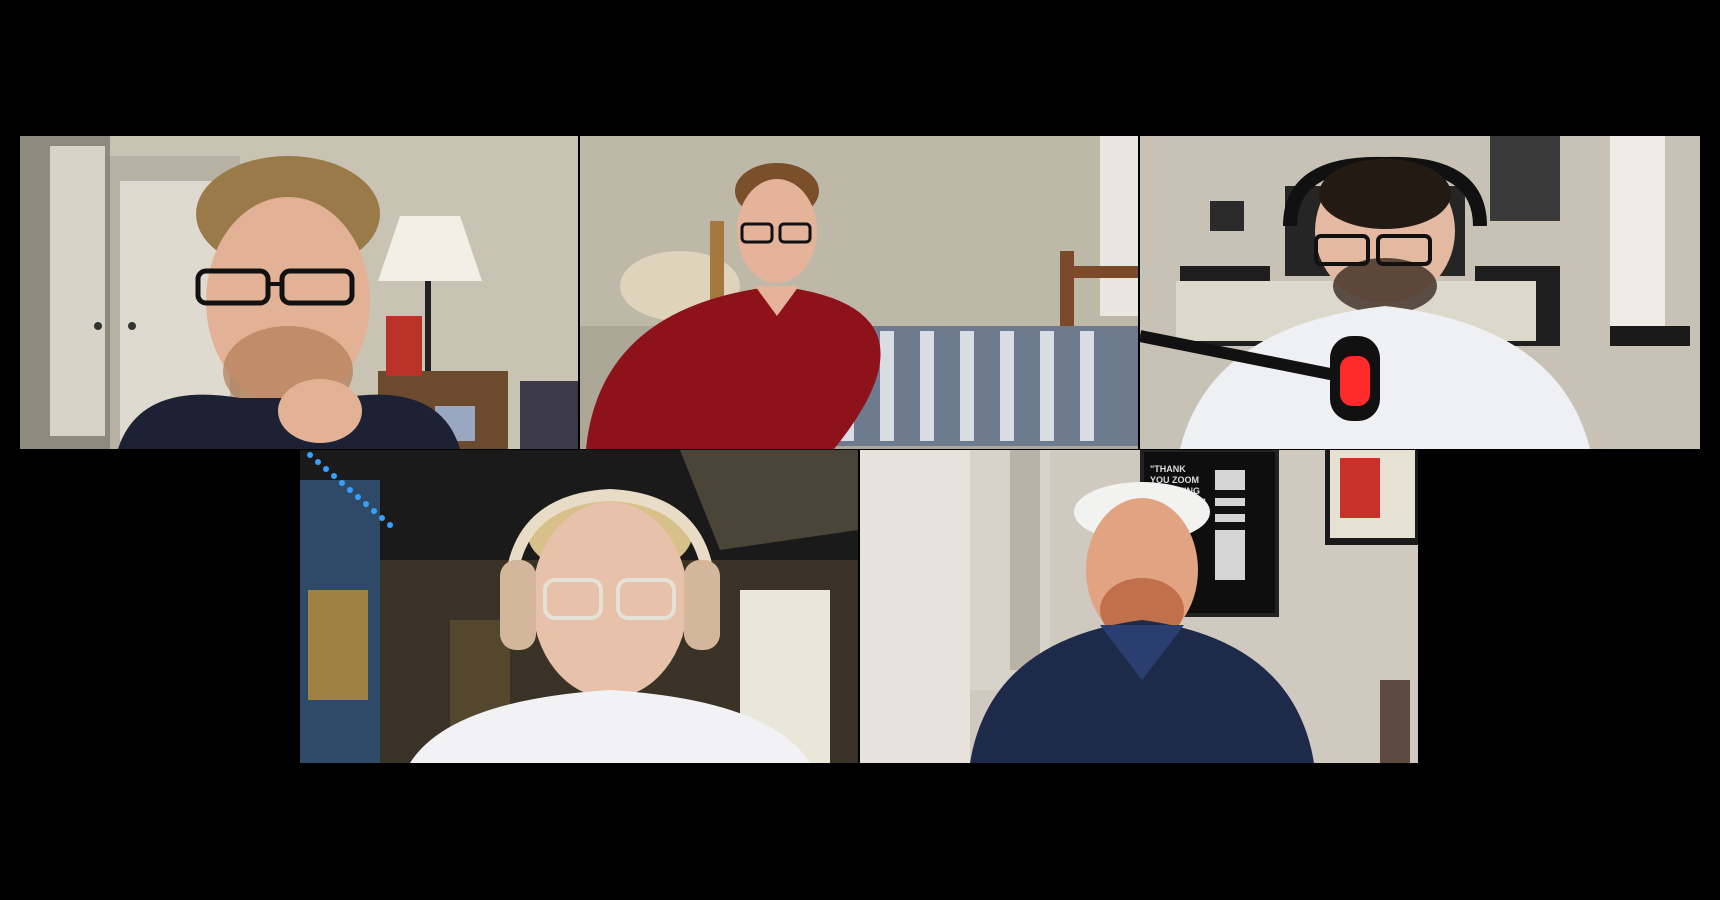 This screenshot has width=1720, height=900. I want to click on participant-video-5: "THANK YOU ZOOM FOR BEING A PARTNER", so click(1139, 606).